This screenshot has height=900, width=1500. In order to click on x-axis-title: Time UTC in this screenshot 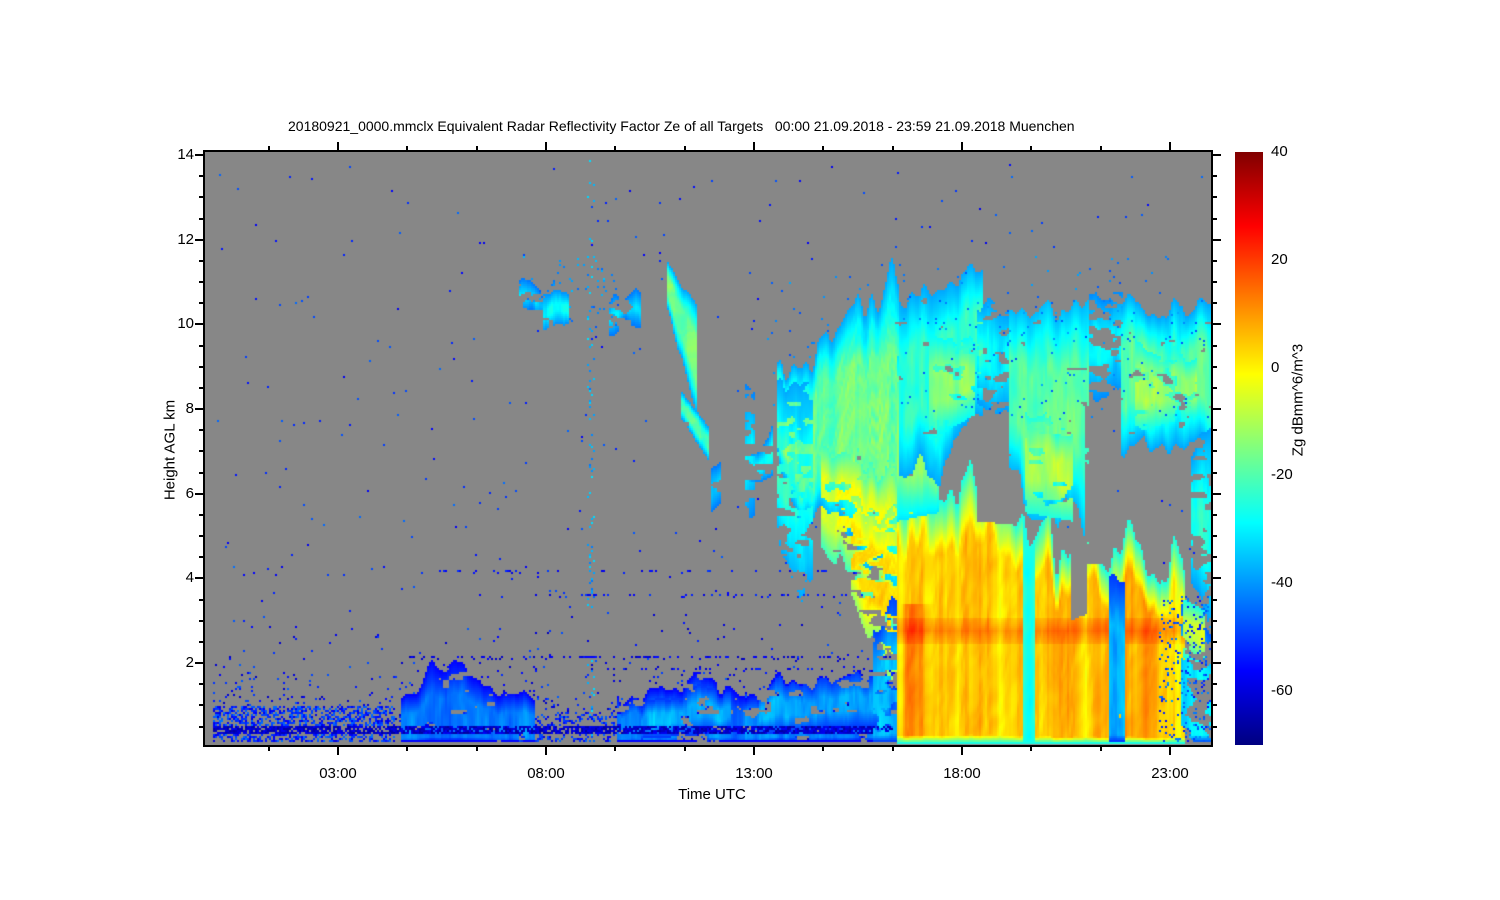, I will do `click(712, 794)`.